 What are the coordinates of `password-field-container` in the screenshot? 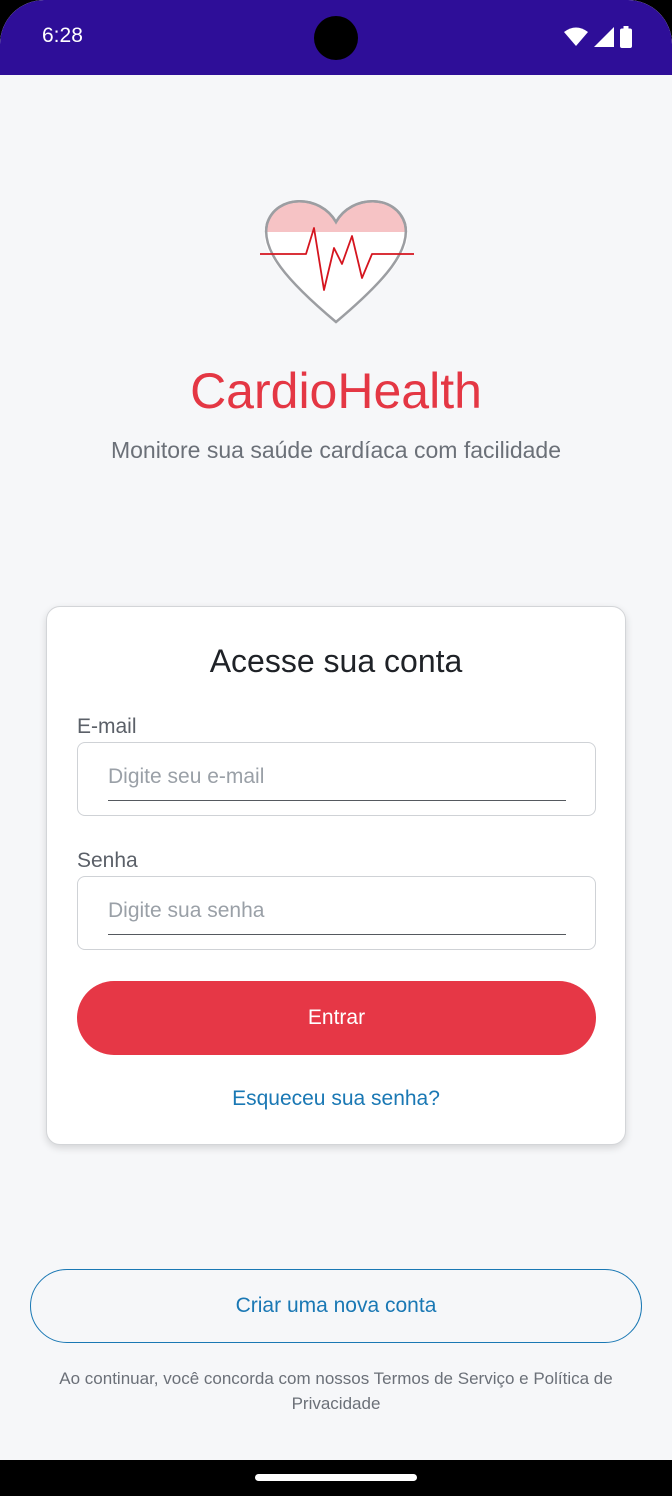 It's located at (336, 913).